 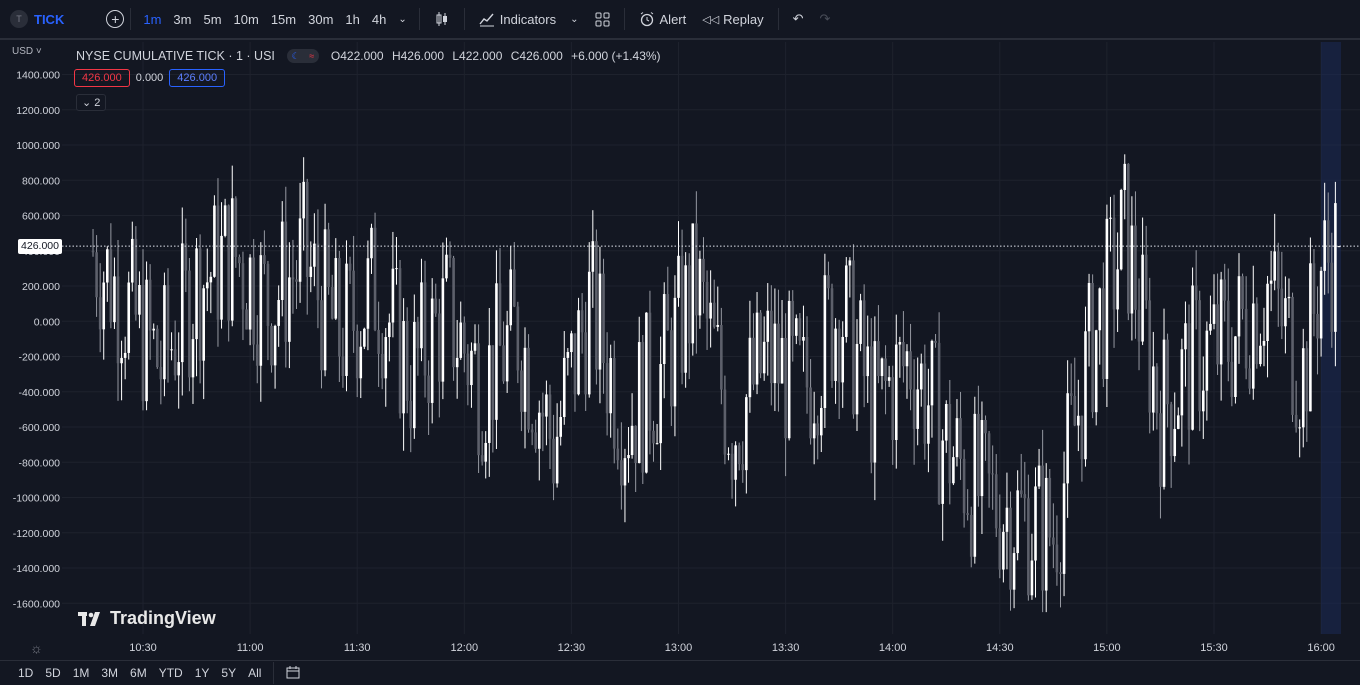 What do you see at coordinates (893, 648) in the screenshot?
I see `time-tick-label: 14:00` at bounding box center [893, 648].